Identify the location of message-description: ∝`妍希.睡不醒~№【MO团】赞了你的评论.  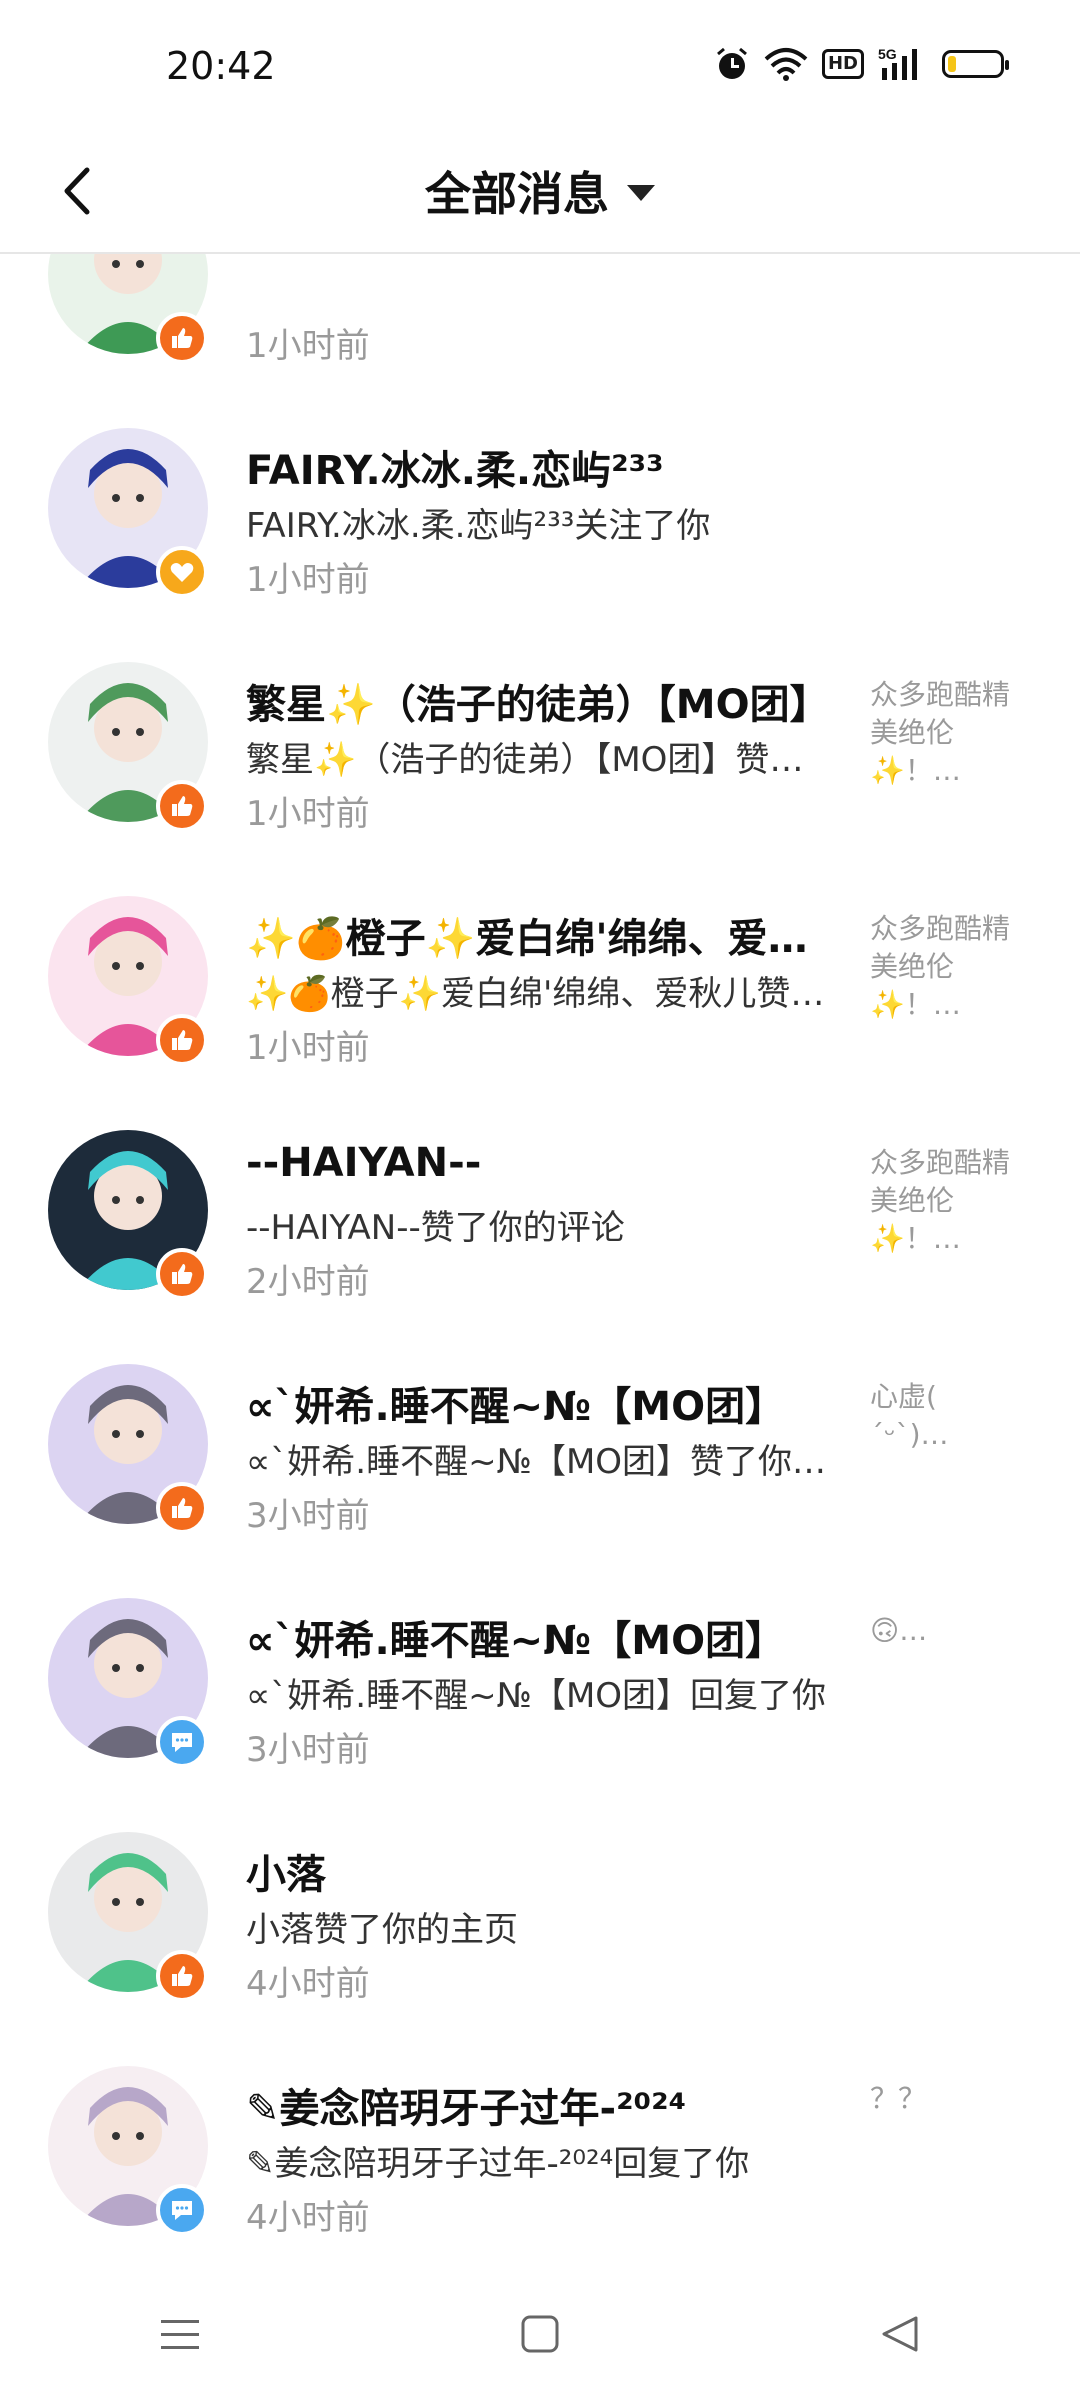
(541, 1462).